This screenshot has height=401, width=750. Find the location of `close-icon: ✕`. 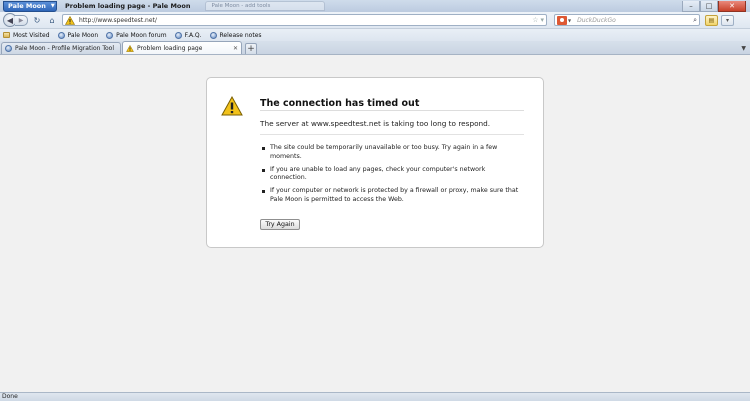

close-icon: ✕ is located at coordinates (732, 6).